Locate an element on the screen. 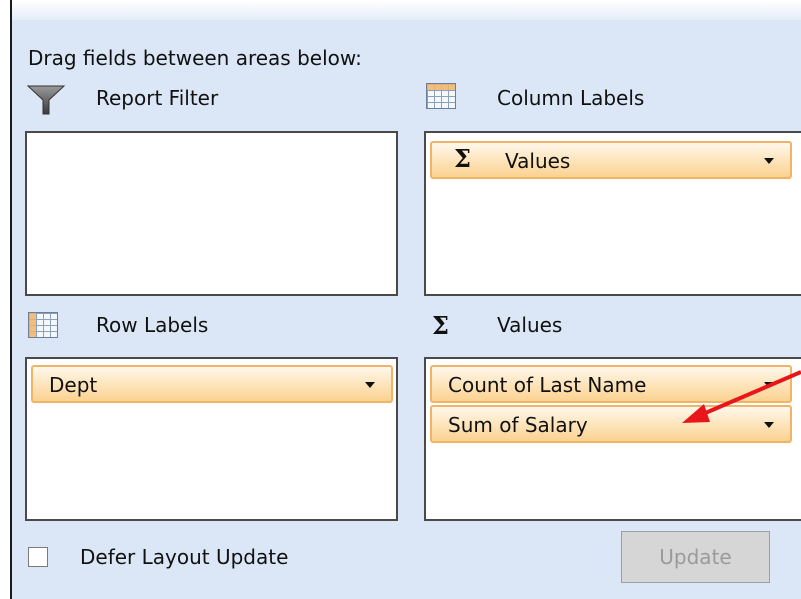 This screenshot has height=599, width=801. update-button: Update is located at coordinates (695, 557).